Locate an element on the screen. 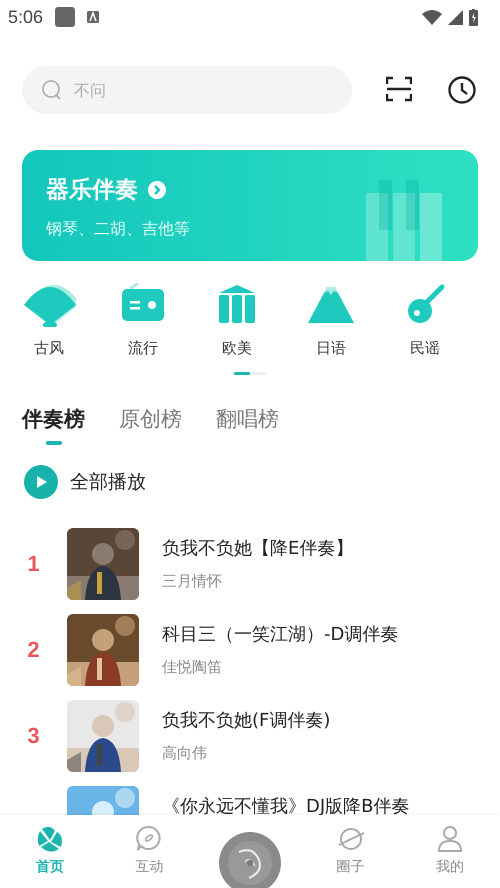  keyboard-notification-icon is located at coordinates (93, 17).